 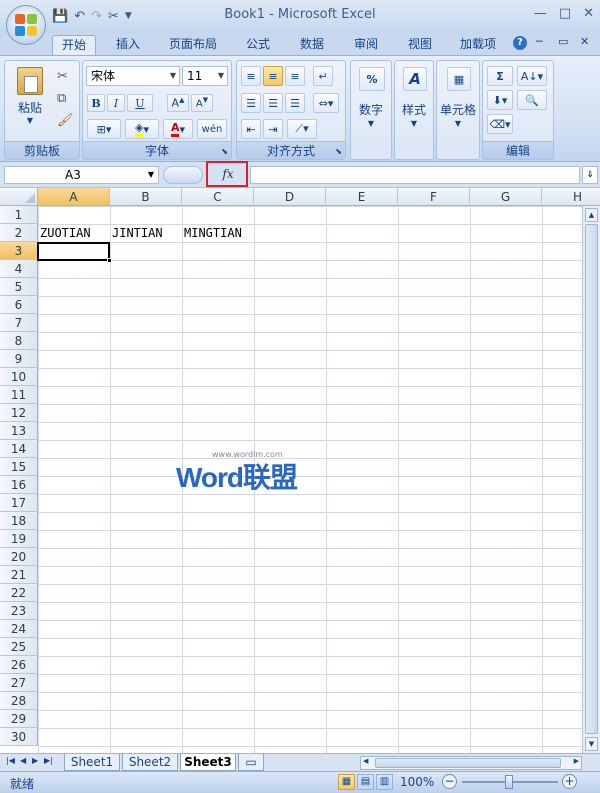 What do you see at coordinates (19, 539) in the screenshot?
I see `row-header-19: 19` at bounding box center [19, 539].